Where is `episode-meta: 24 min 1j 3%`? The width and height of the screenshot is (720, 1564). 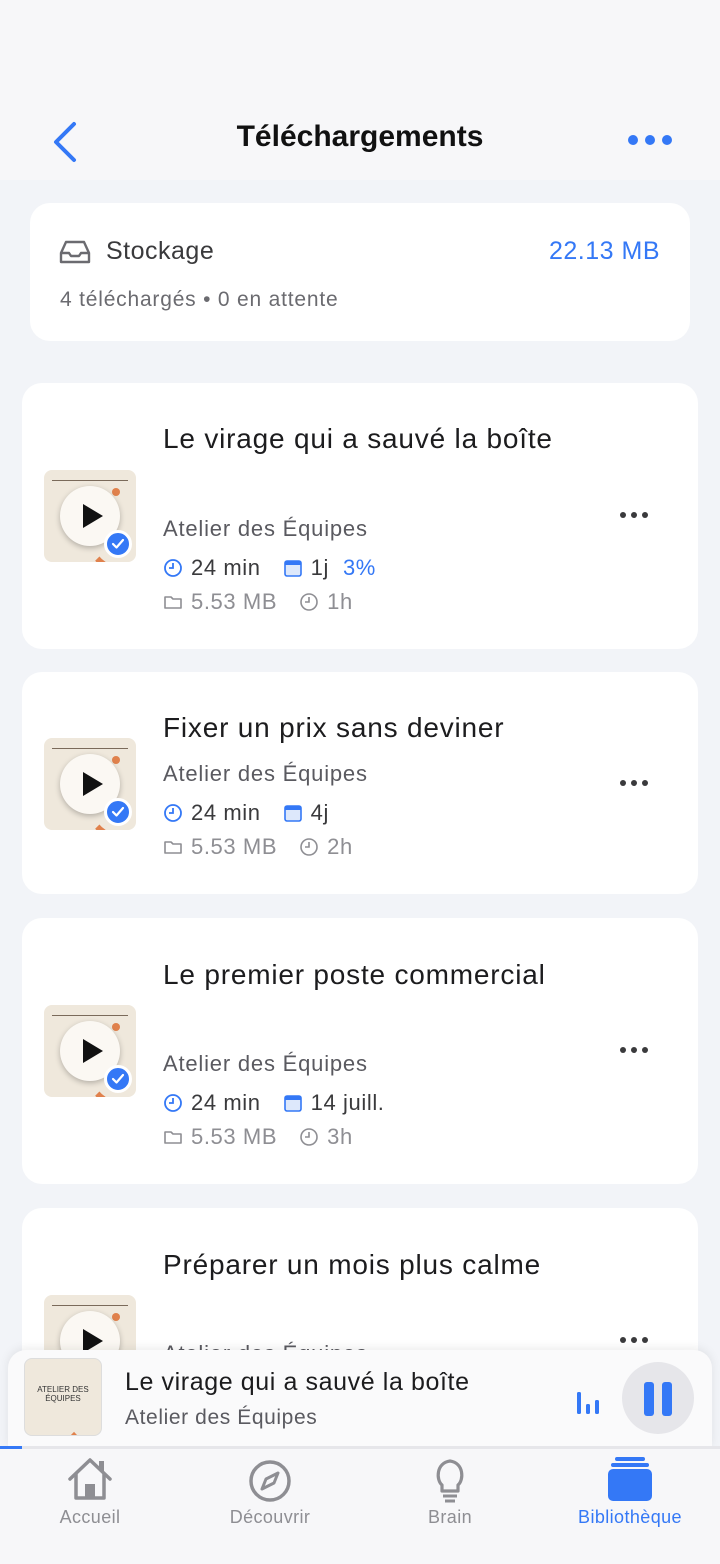 episode-meta: 24 min 1j 3% is located at coordinates (269, 568).